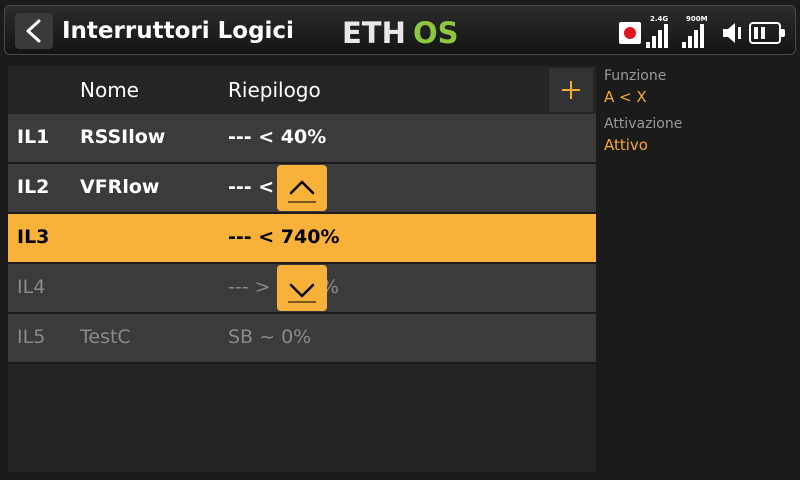  I want to click on attivazione-label: Attivazione, so click(643, 124).